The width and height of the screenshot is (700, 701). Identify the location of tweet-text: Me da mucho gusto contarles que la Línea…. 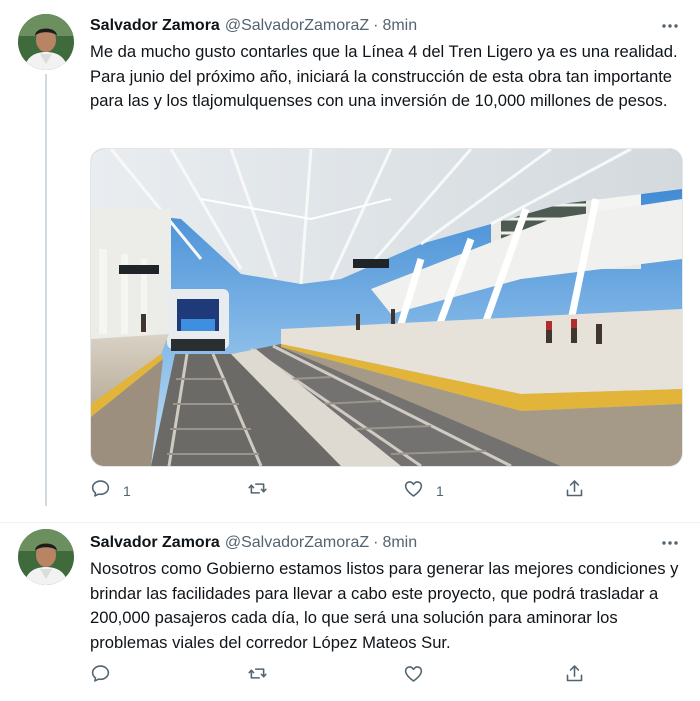
(384, 76).